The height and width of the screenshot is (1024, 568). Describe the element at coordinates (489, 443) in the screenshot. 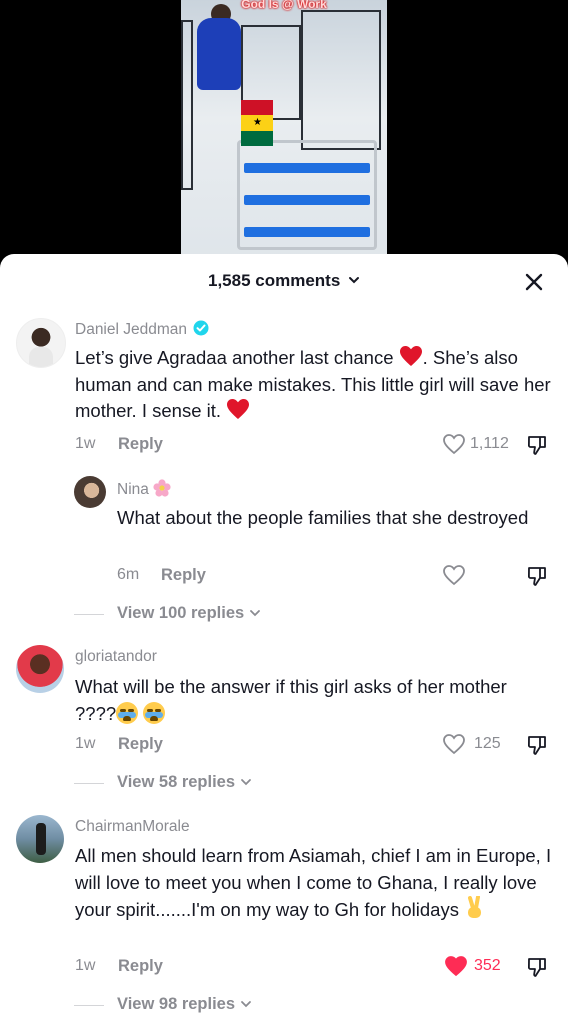

I see `like-count: 1,112` at that location.